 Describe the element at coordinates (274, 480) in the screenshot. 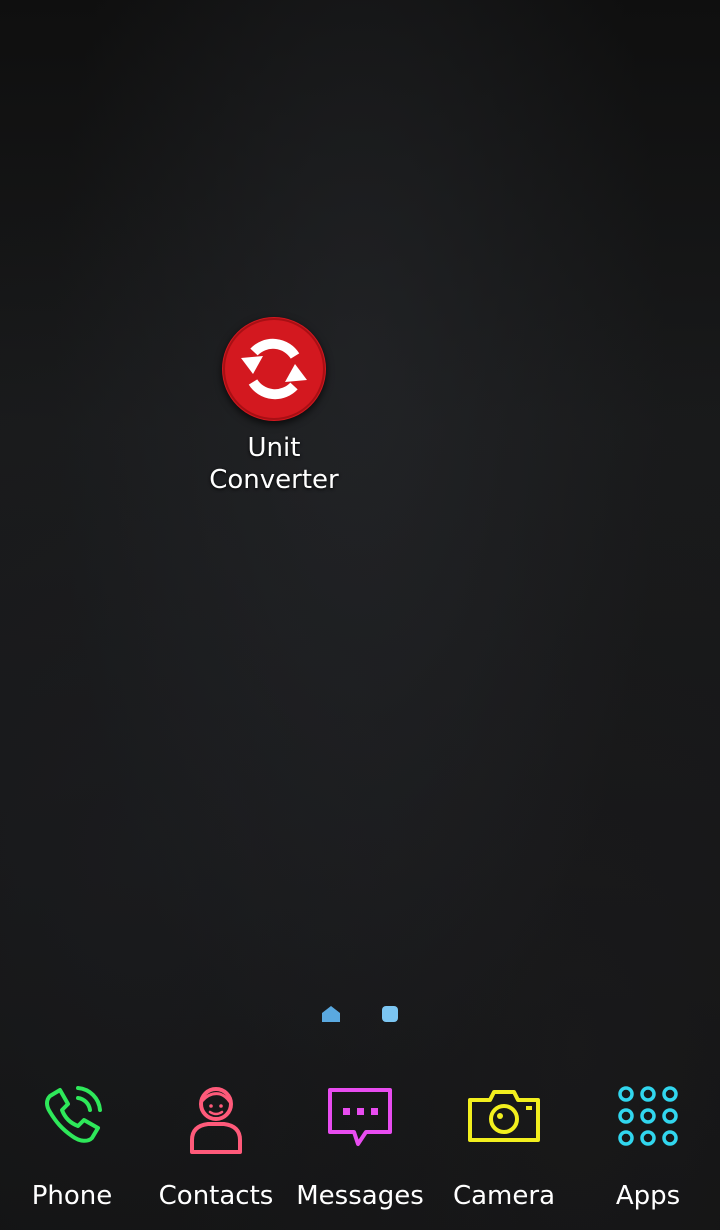

I see `app-label-line2: Converter` at that location.